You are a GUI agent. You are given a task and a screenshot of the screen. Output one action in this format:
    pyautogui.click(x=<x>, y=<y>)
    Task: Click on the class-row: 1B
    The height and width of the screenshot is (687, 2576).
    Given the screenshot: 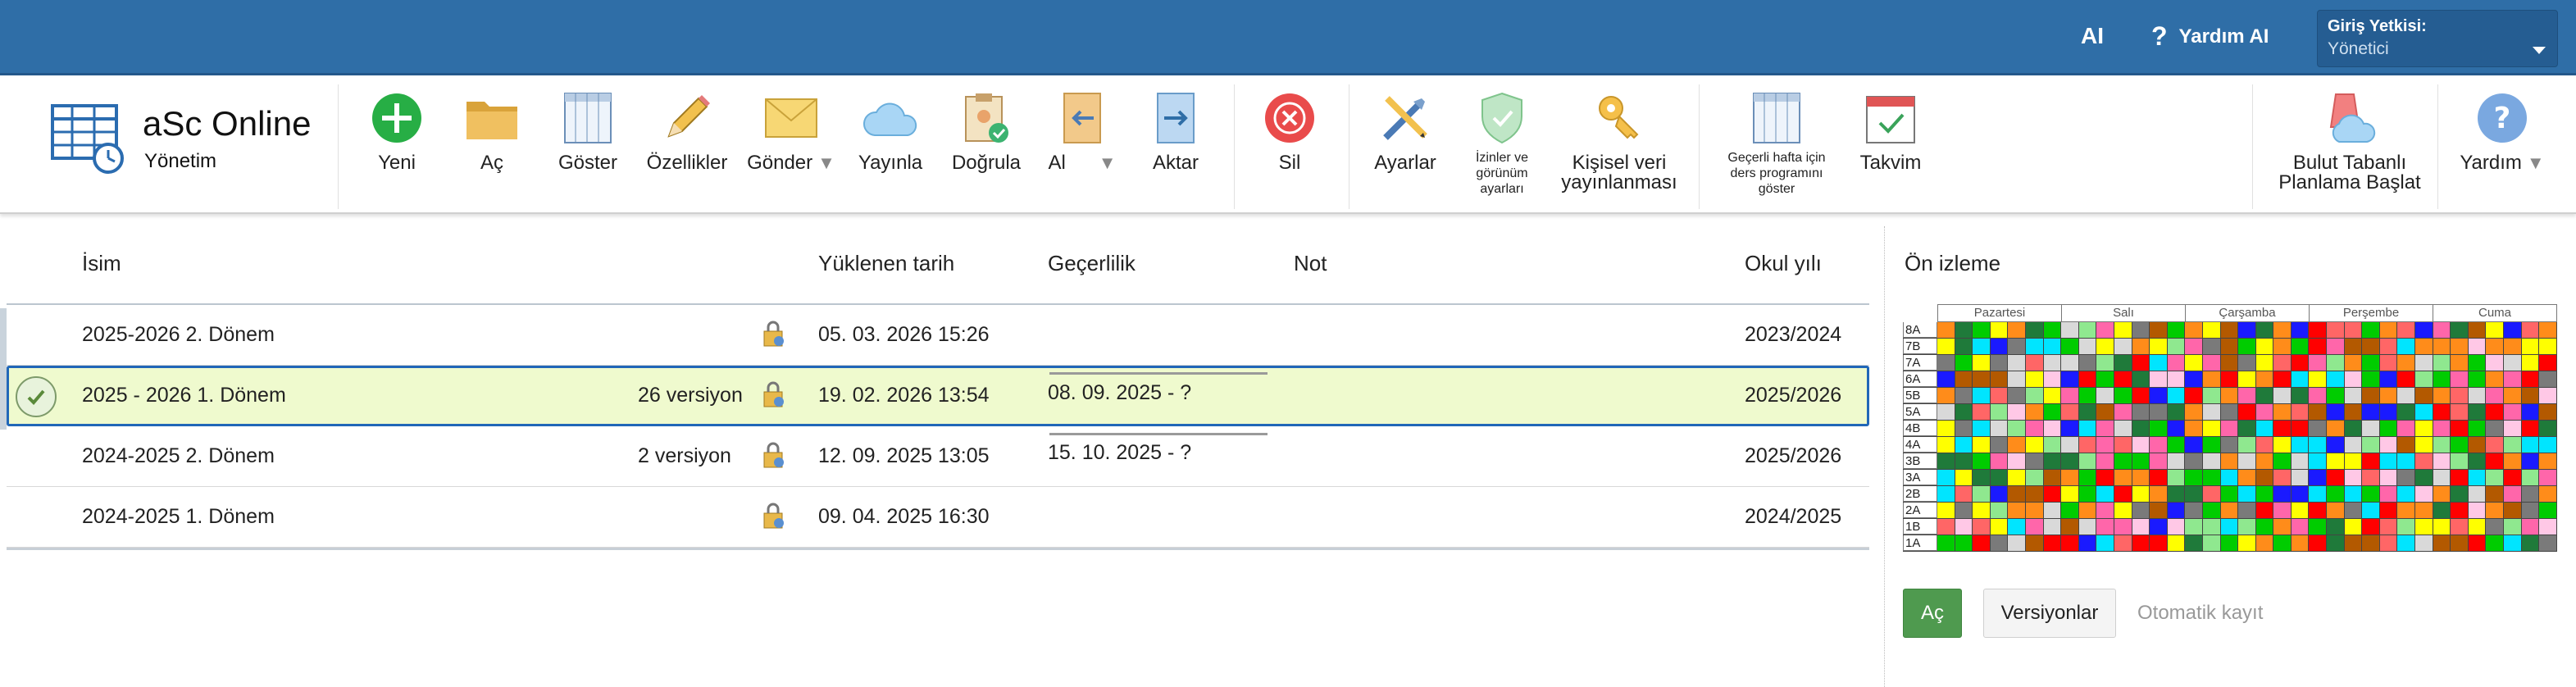 What is the action you would take?
    pyautogui.click(x=2230, y=527)
    